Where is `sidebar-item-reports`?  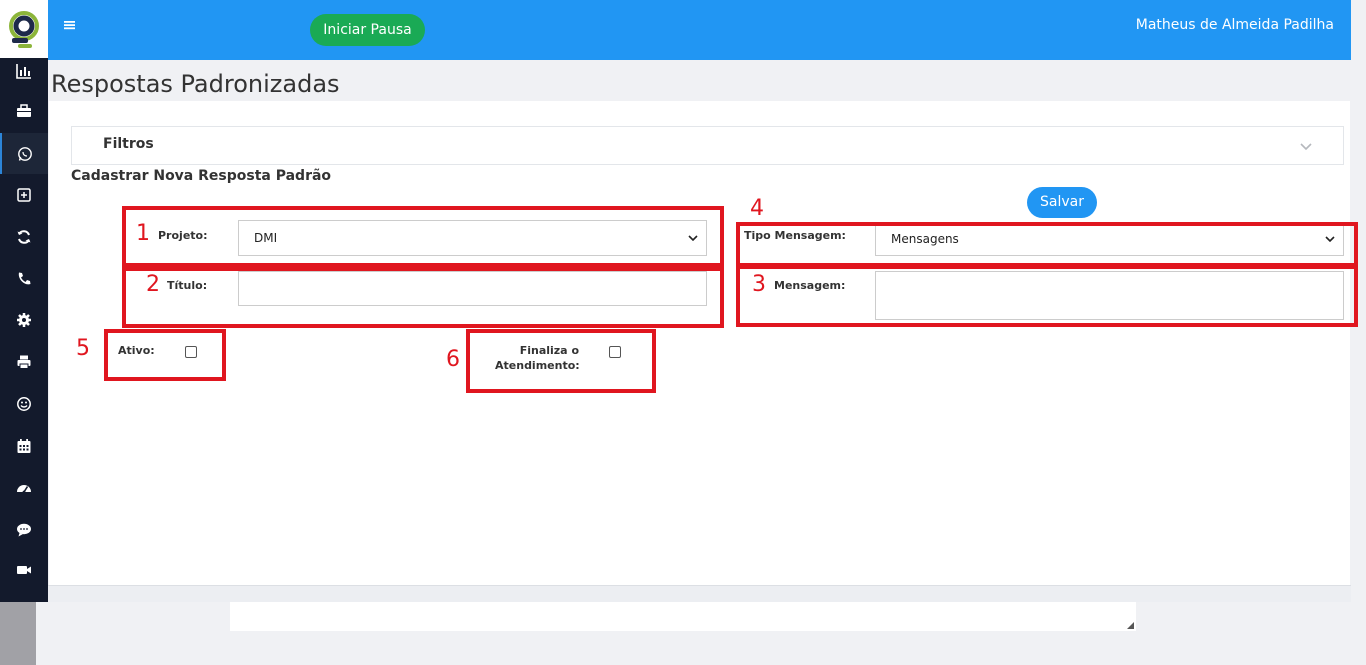
sidebar-item-reports is located at coordinates (24, 71).